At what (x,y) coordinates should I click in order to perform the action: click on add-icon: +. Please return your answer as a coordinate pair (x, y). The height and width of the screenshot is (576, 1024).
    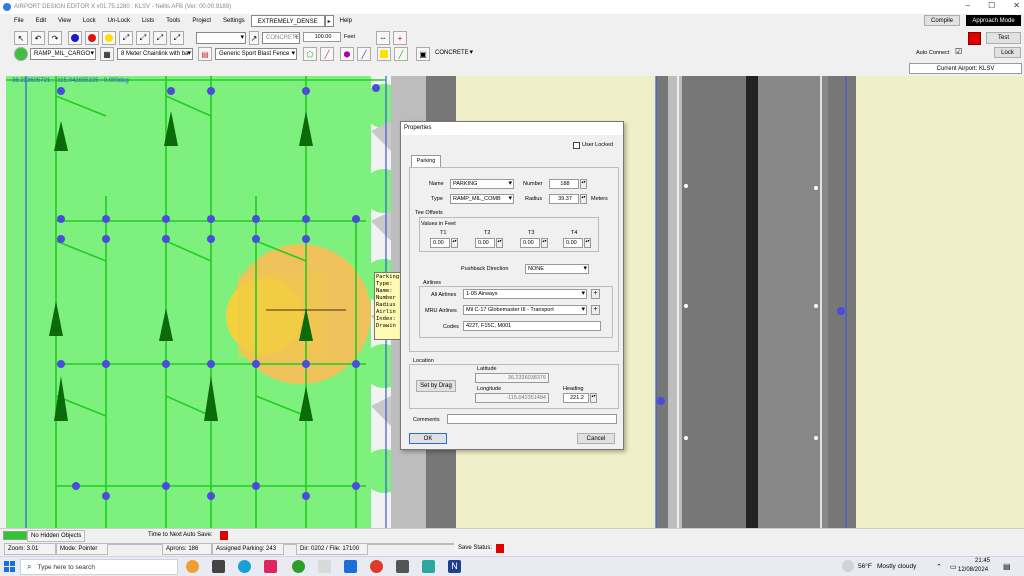
    Looking at the image, I should click on (400, 38).